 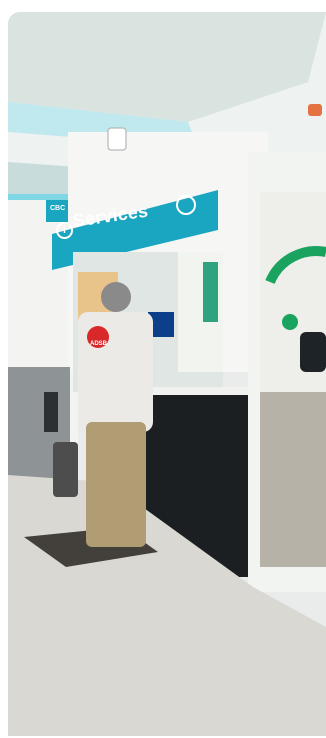 I want to click on side-canopy-light, so click(x=43, y=197).